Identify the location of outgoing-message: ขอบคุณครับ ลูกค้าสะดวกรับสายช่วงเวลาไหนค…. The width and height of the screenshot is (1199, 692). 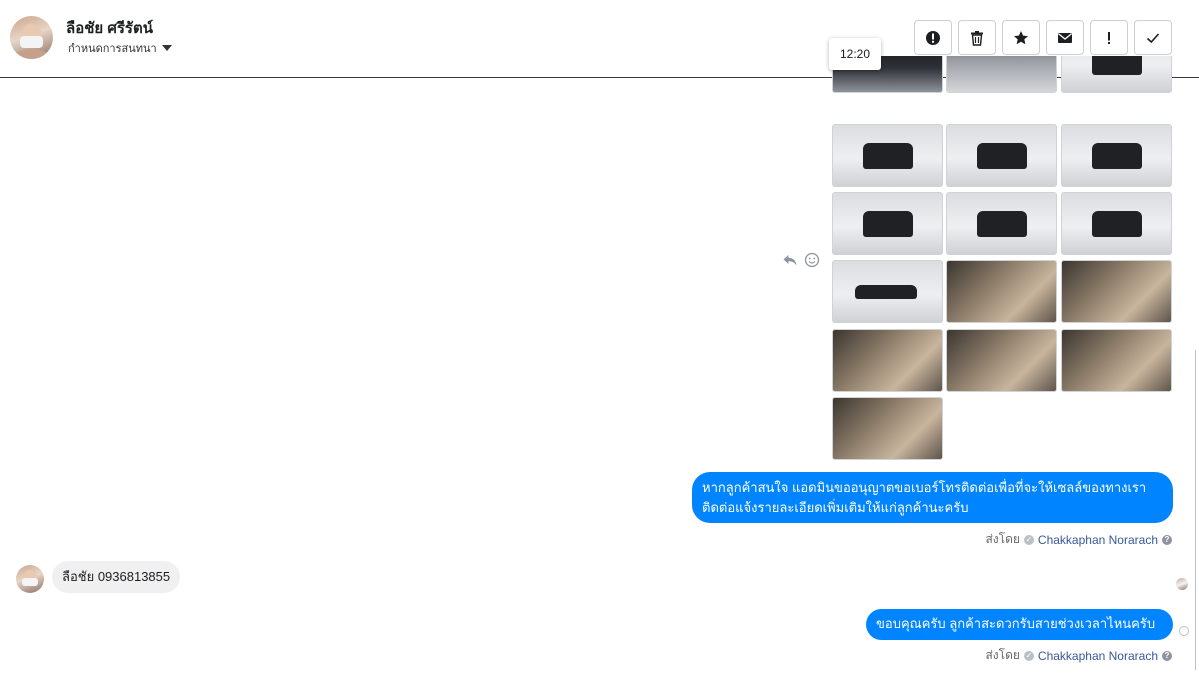
(1019, 624).